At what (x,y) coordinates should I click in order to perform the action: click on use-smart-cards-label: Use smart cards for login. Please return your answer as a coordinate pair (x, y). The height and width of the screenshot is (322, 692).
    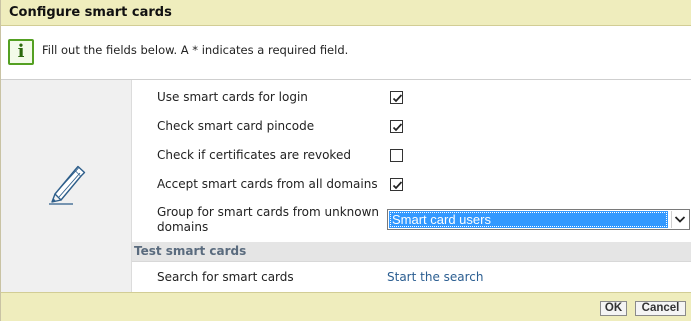
    Looking at the image, I should click on (232, 97).